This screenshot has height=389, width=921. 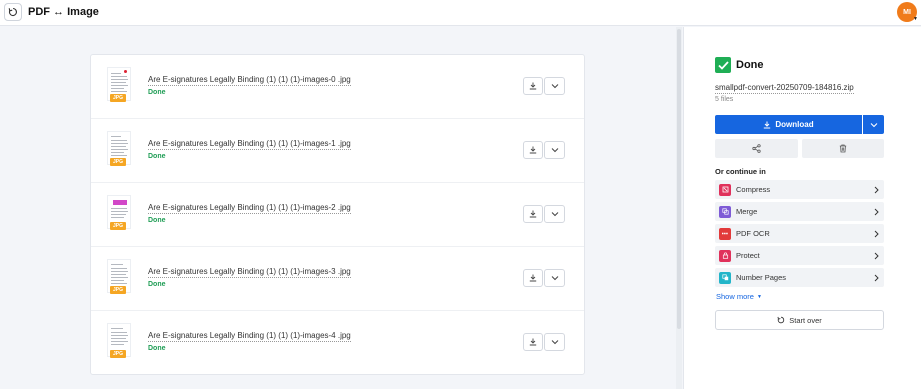 I want to click on scrollbar, so click(x=679, y=208).